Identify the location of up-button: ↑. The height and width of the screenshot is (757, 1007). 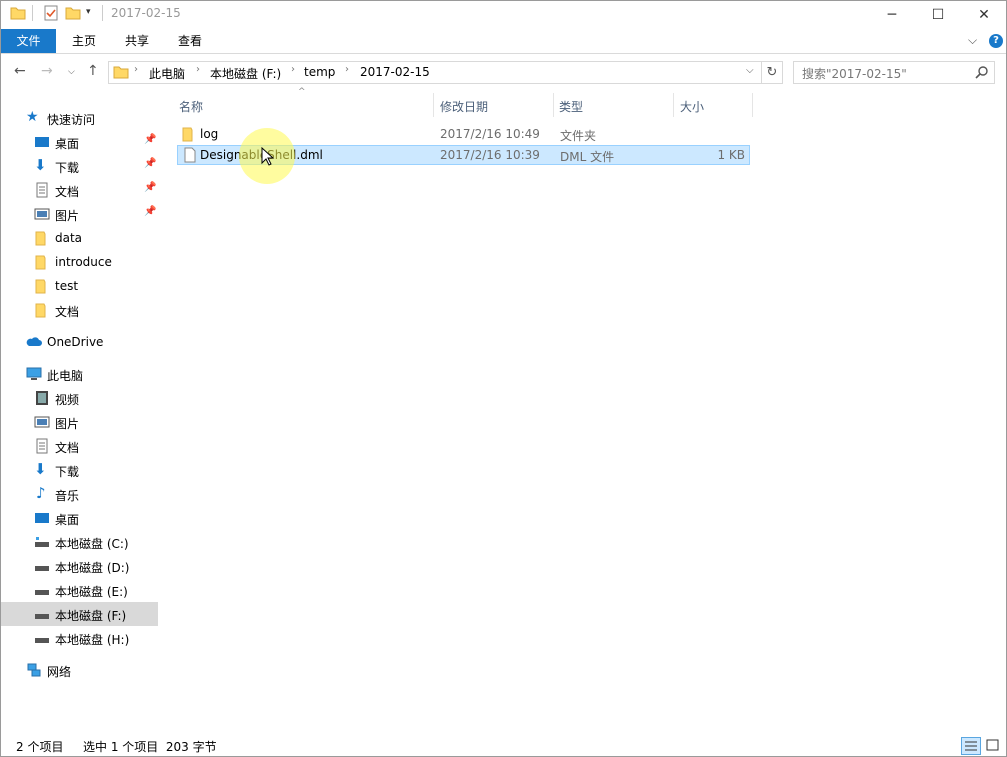
(93, 71).